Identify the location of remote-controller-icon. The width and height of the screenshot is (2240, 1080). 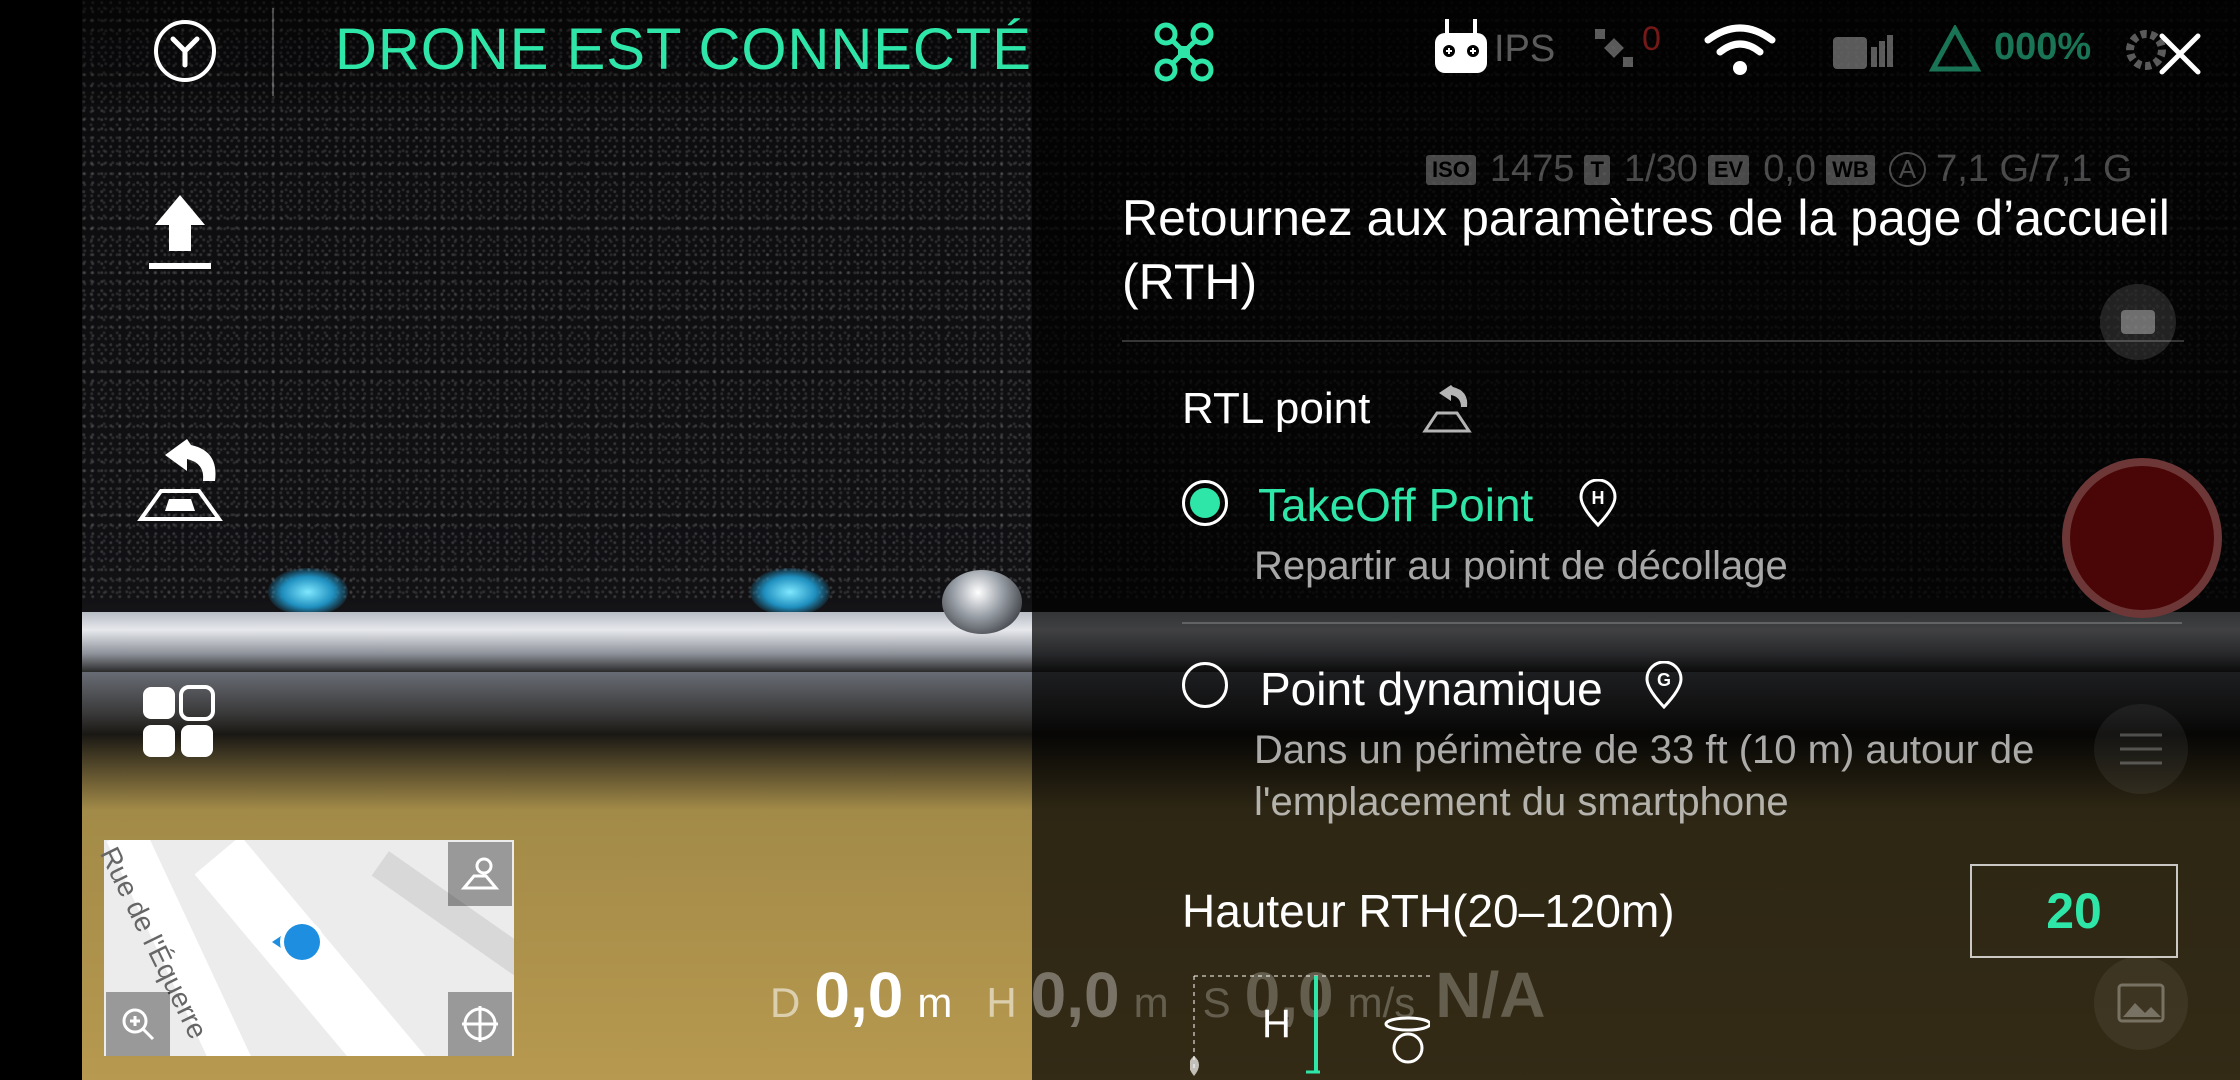
(1461, 47).